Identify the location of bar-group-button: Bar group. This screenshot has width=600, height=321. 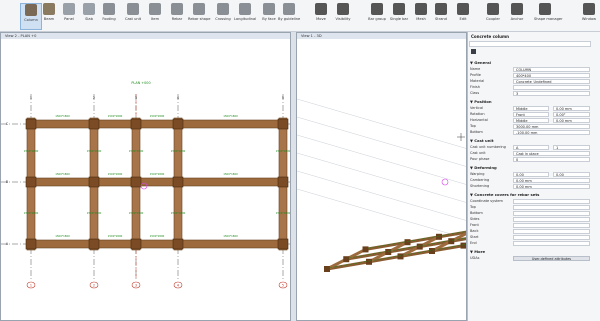
(377, 16).